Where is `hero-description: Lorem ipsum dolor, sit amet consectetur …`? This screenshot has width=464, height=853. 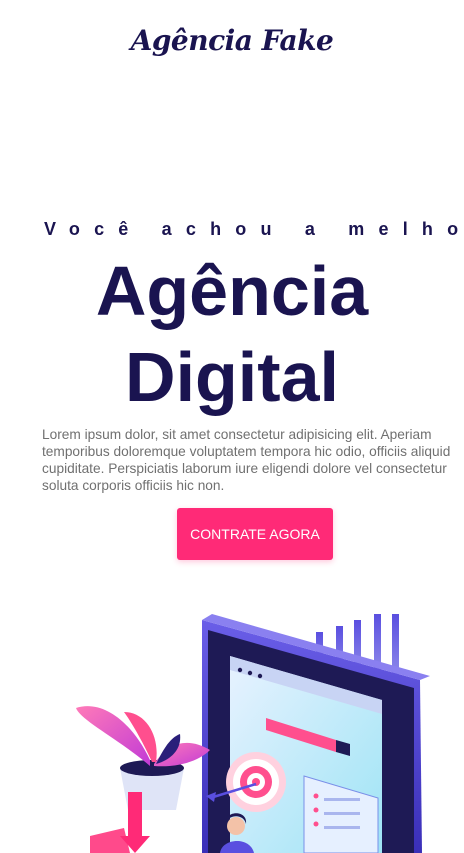 hero-description: Lorem ipsum dolor, sit amet consectetur … is located at coordinates (246, 460).